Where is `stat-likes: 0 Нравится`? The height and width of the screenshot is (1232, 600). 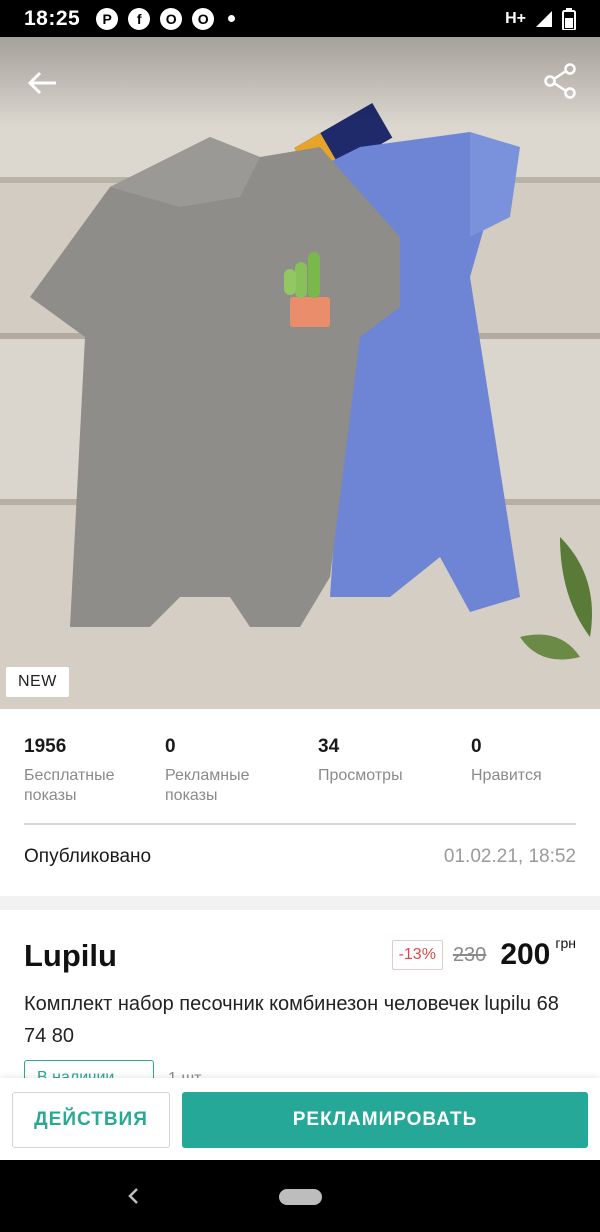
stat-likes: 0 Нравится is located at coordinates (523, 771).